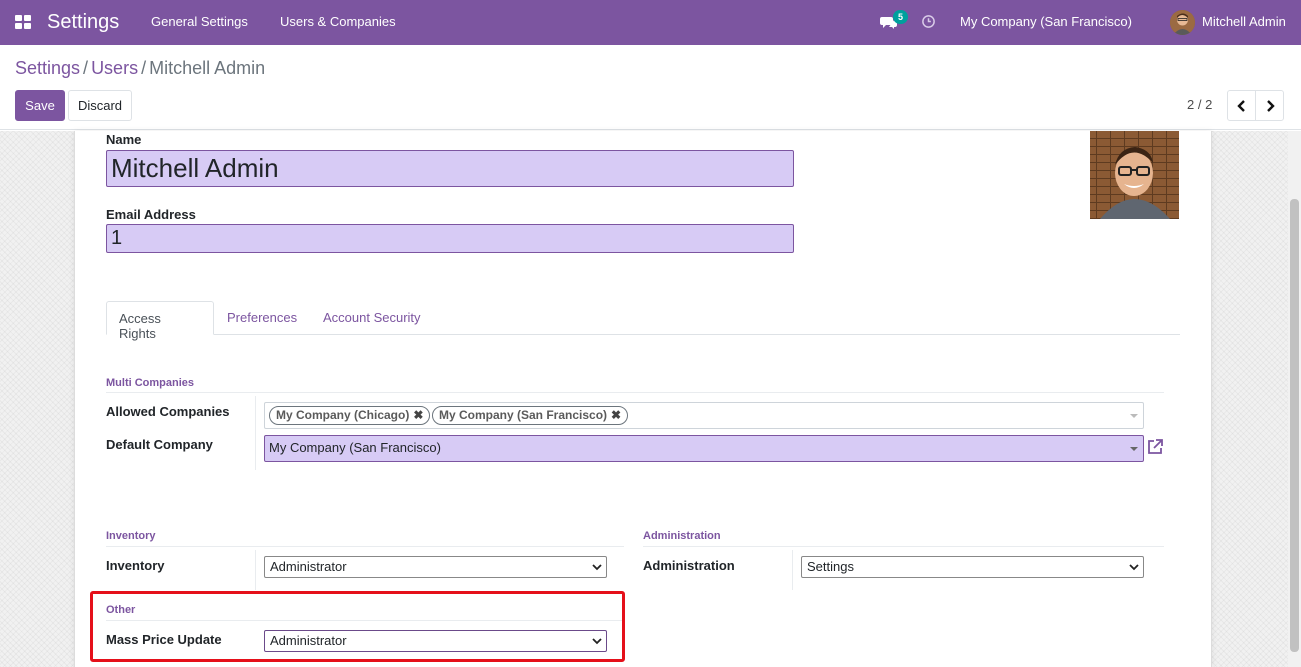  What do you see at coordinates (308, 566) in the screenshot?
I see `inventory-select-value: Administrator` at bounding box center [308, 566].